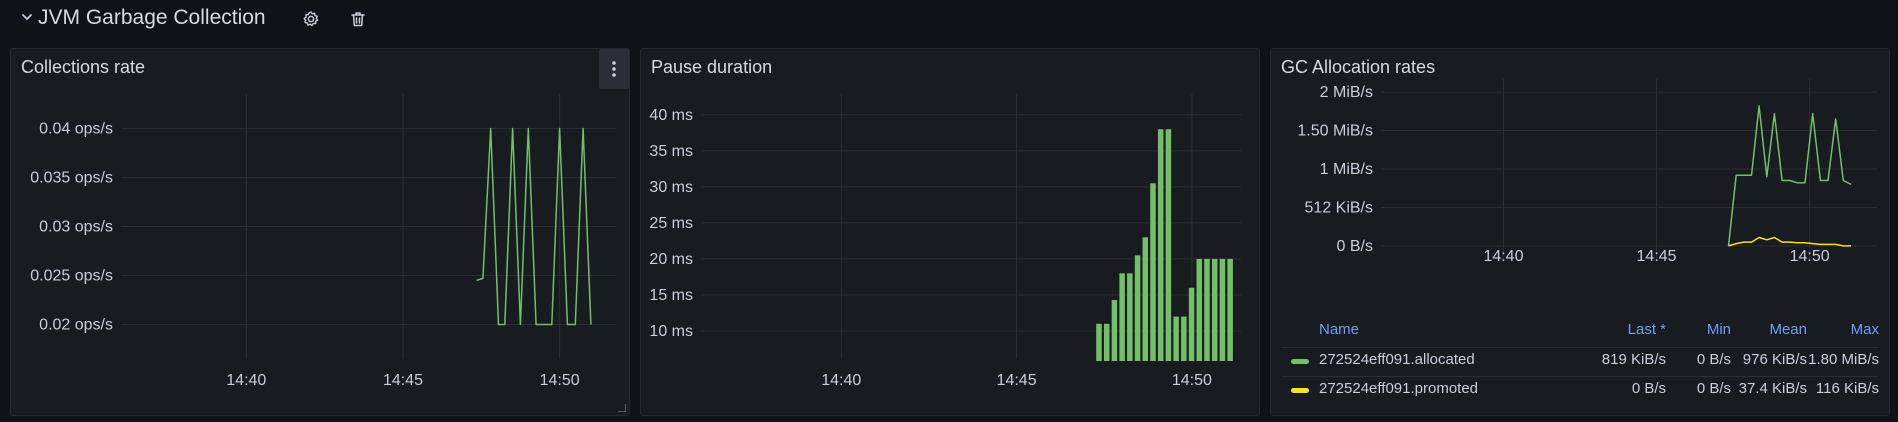 The image size is (1898, 422). I want to click on y-tick-label: 1.50 MiB/s, so click(1335, 131).